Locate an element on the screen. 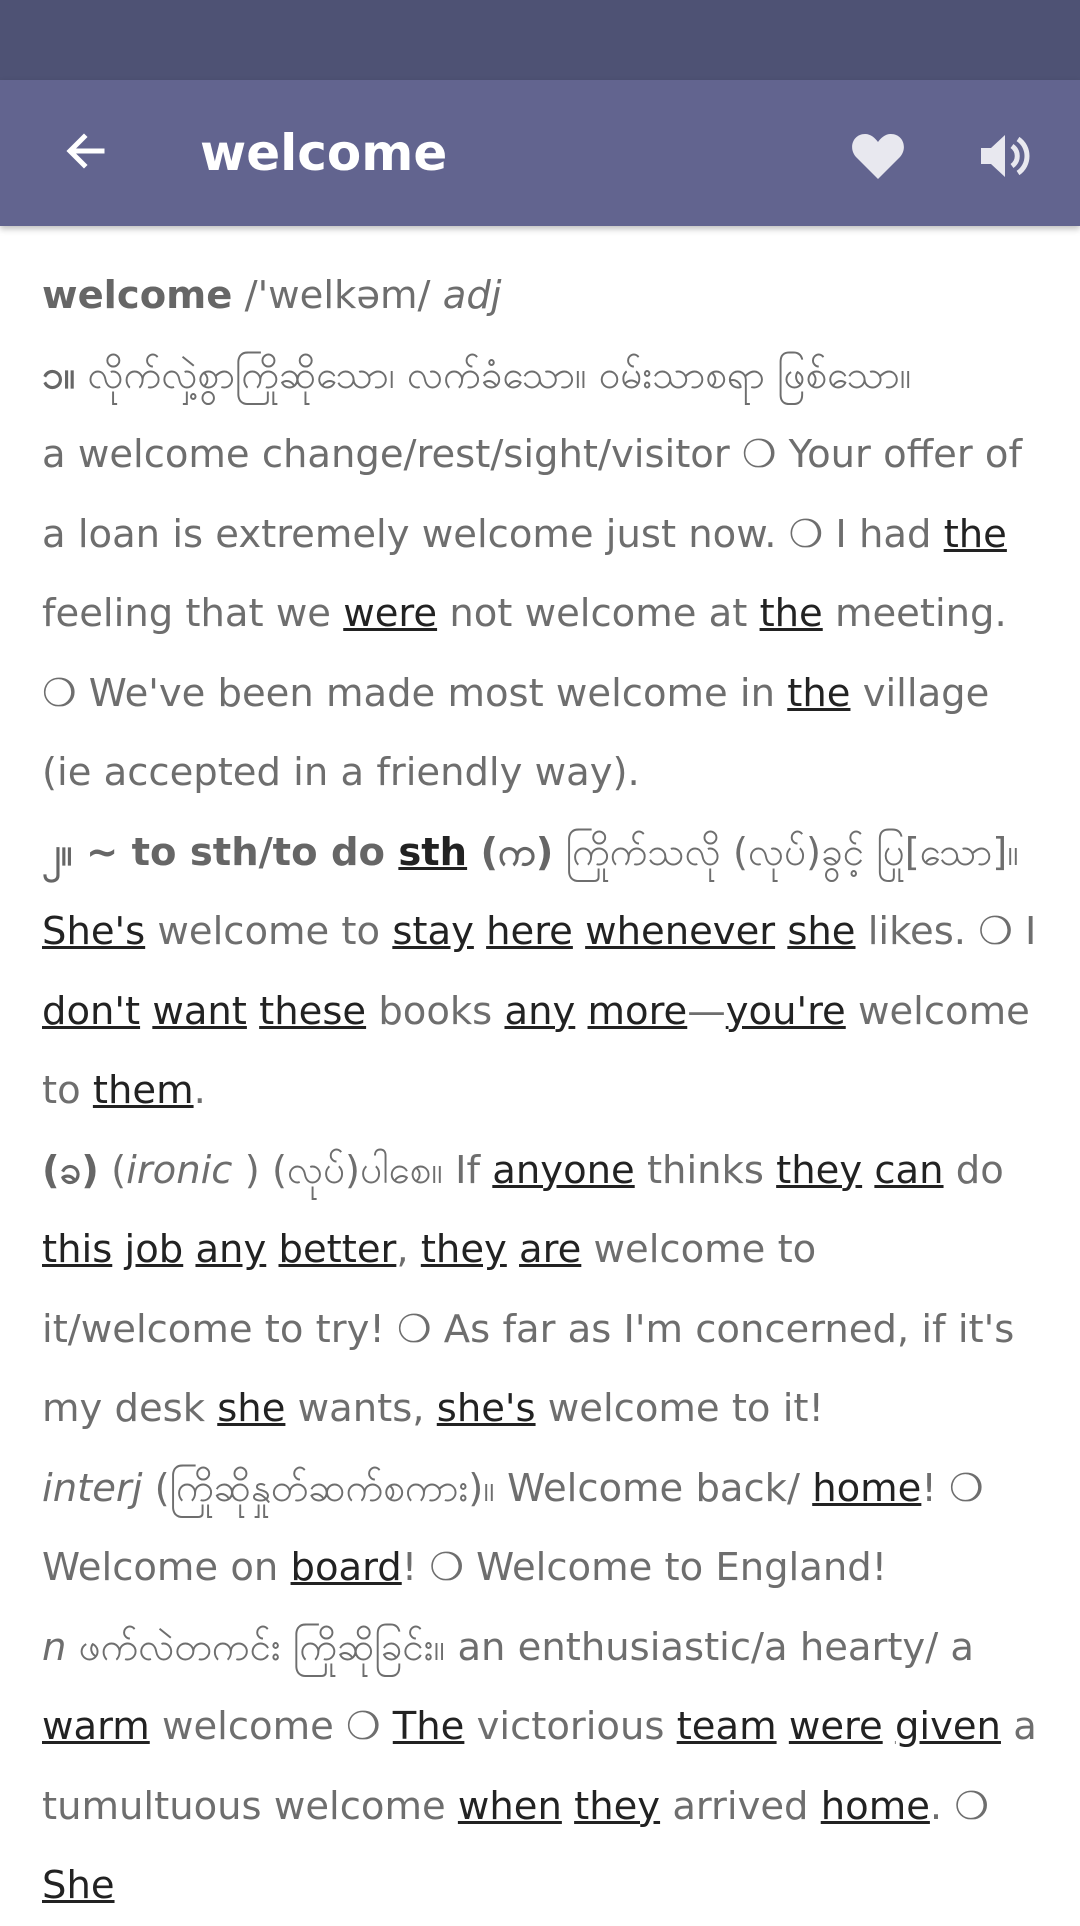  back-arrow-icon is located at coordinates (86, 153).